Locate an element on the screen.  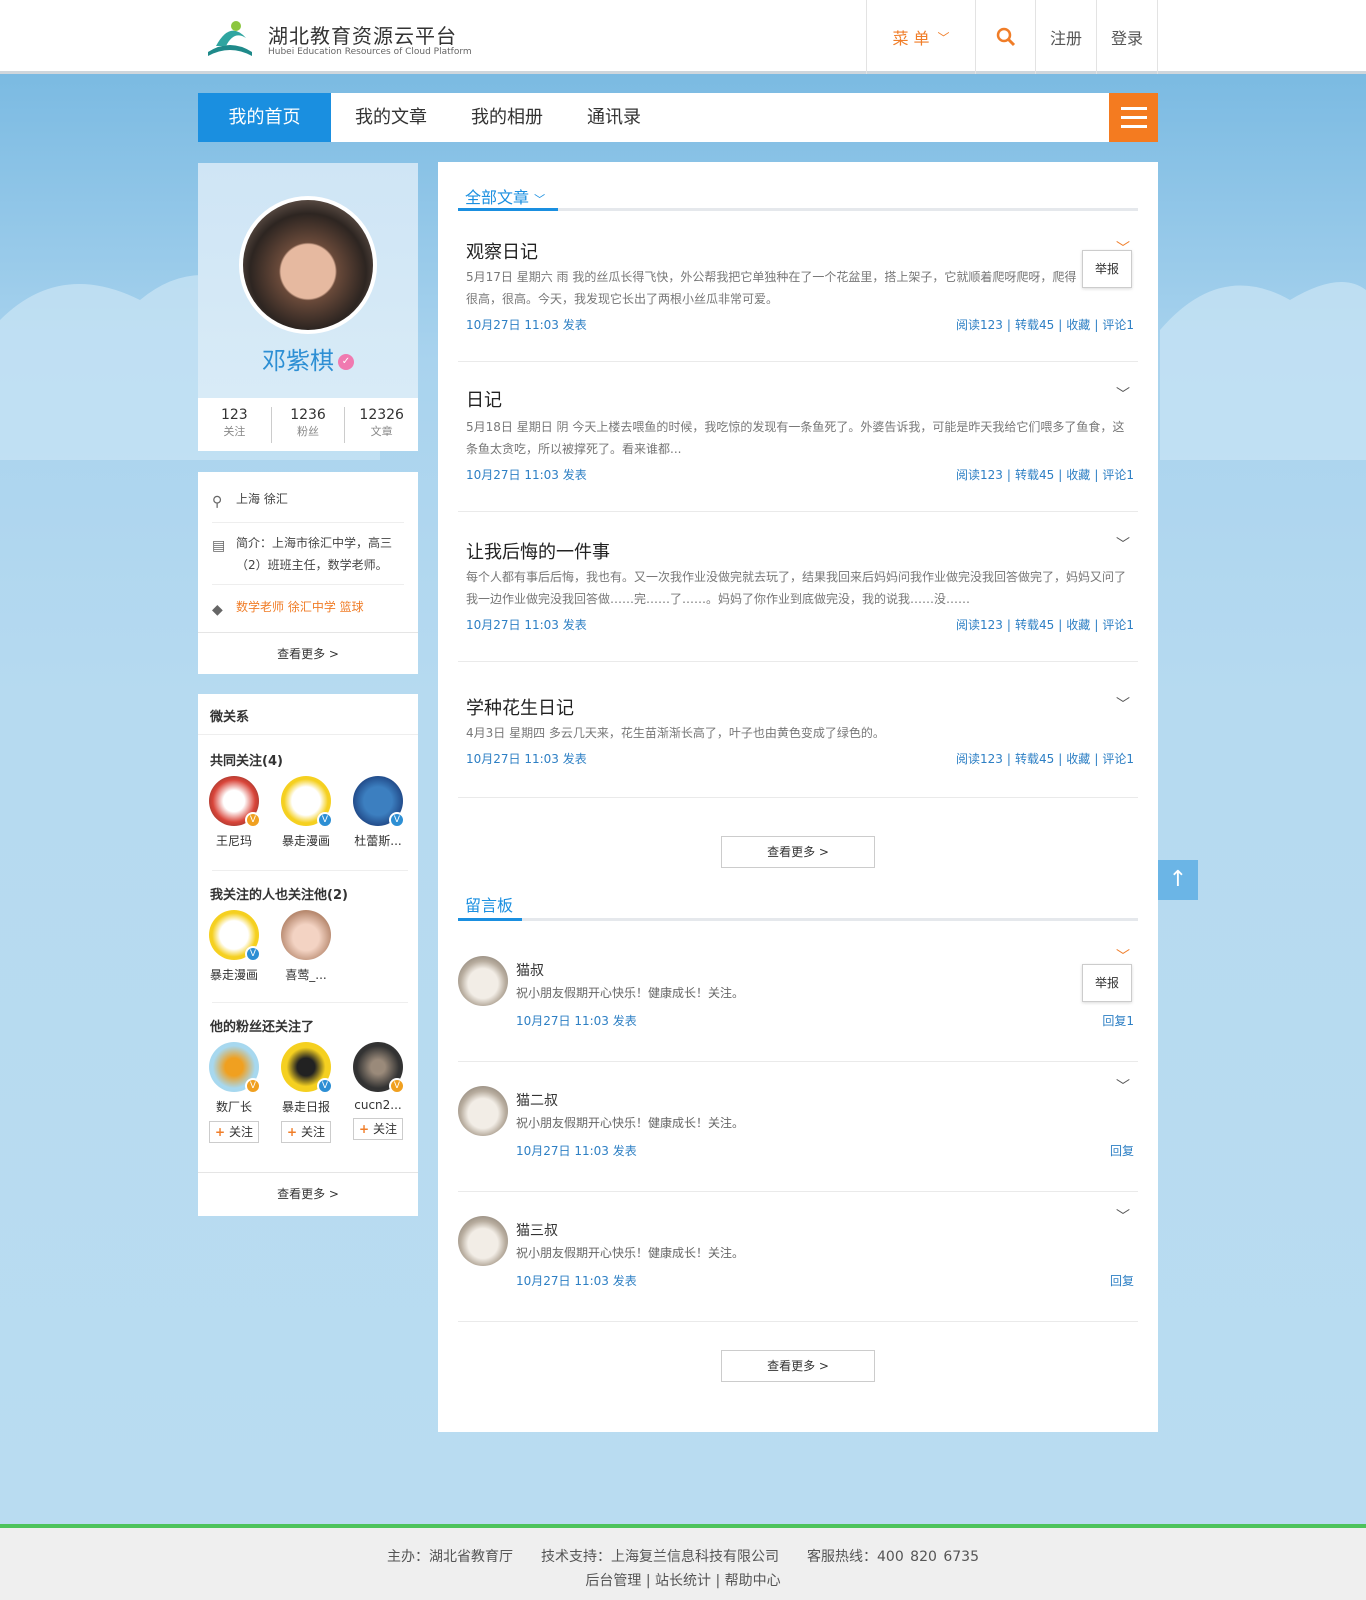
comment-author: 猫三叔 is located at coordinates (537, 1230).